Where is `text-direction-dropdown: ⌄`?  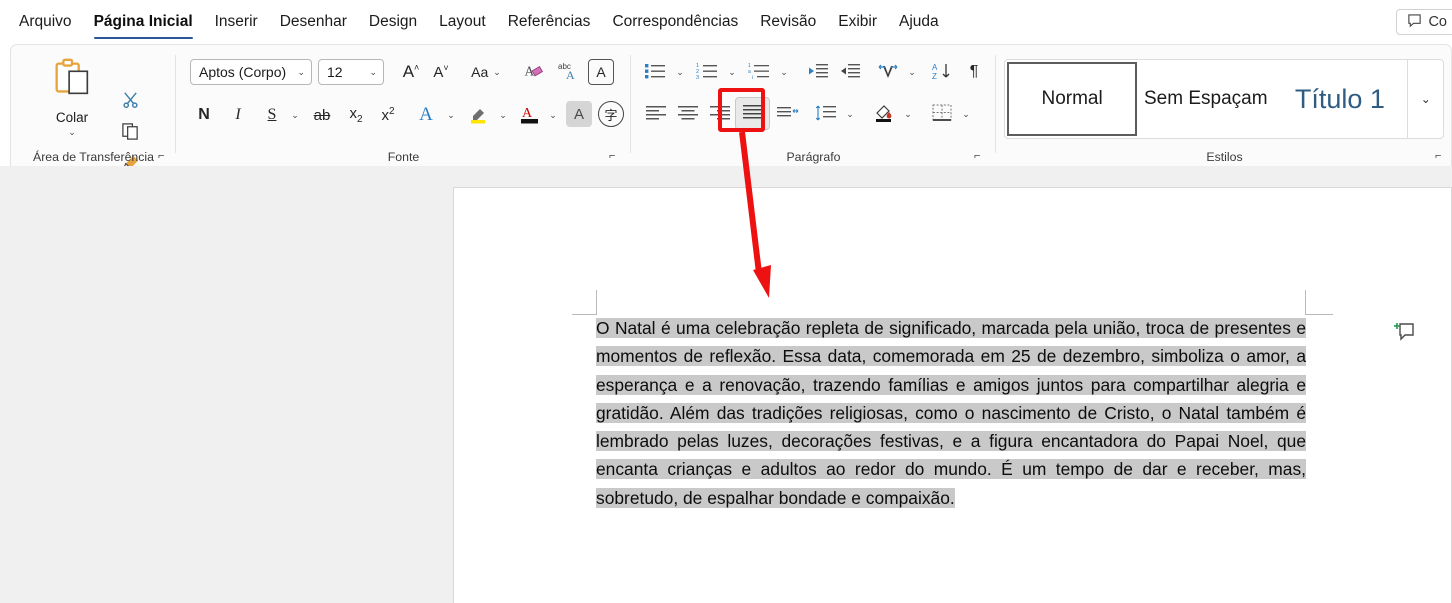
text-direction-dropdown: ⌄ is located at coordinates (912, 72).